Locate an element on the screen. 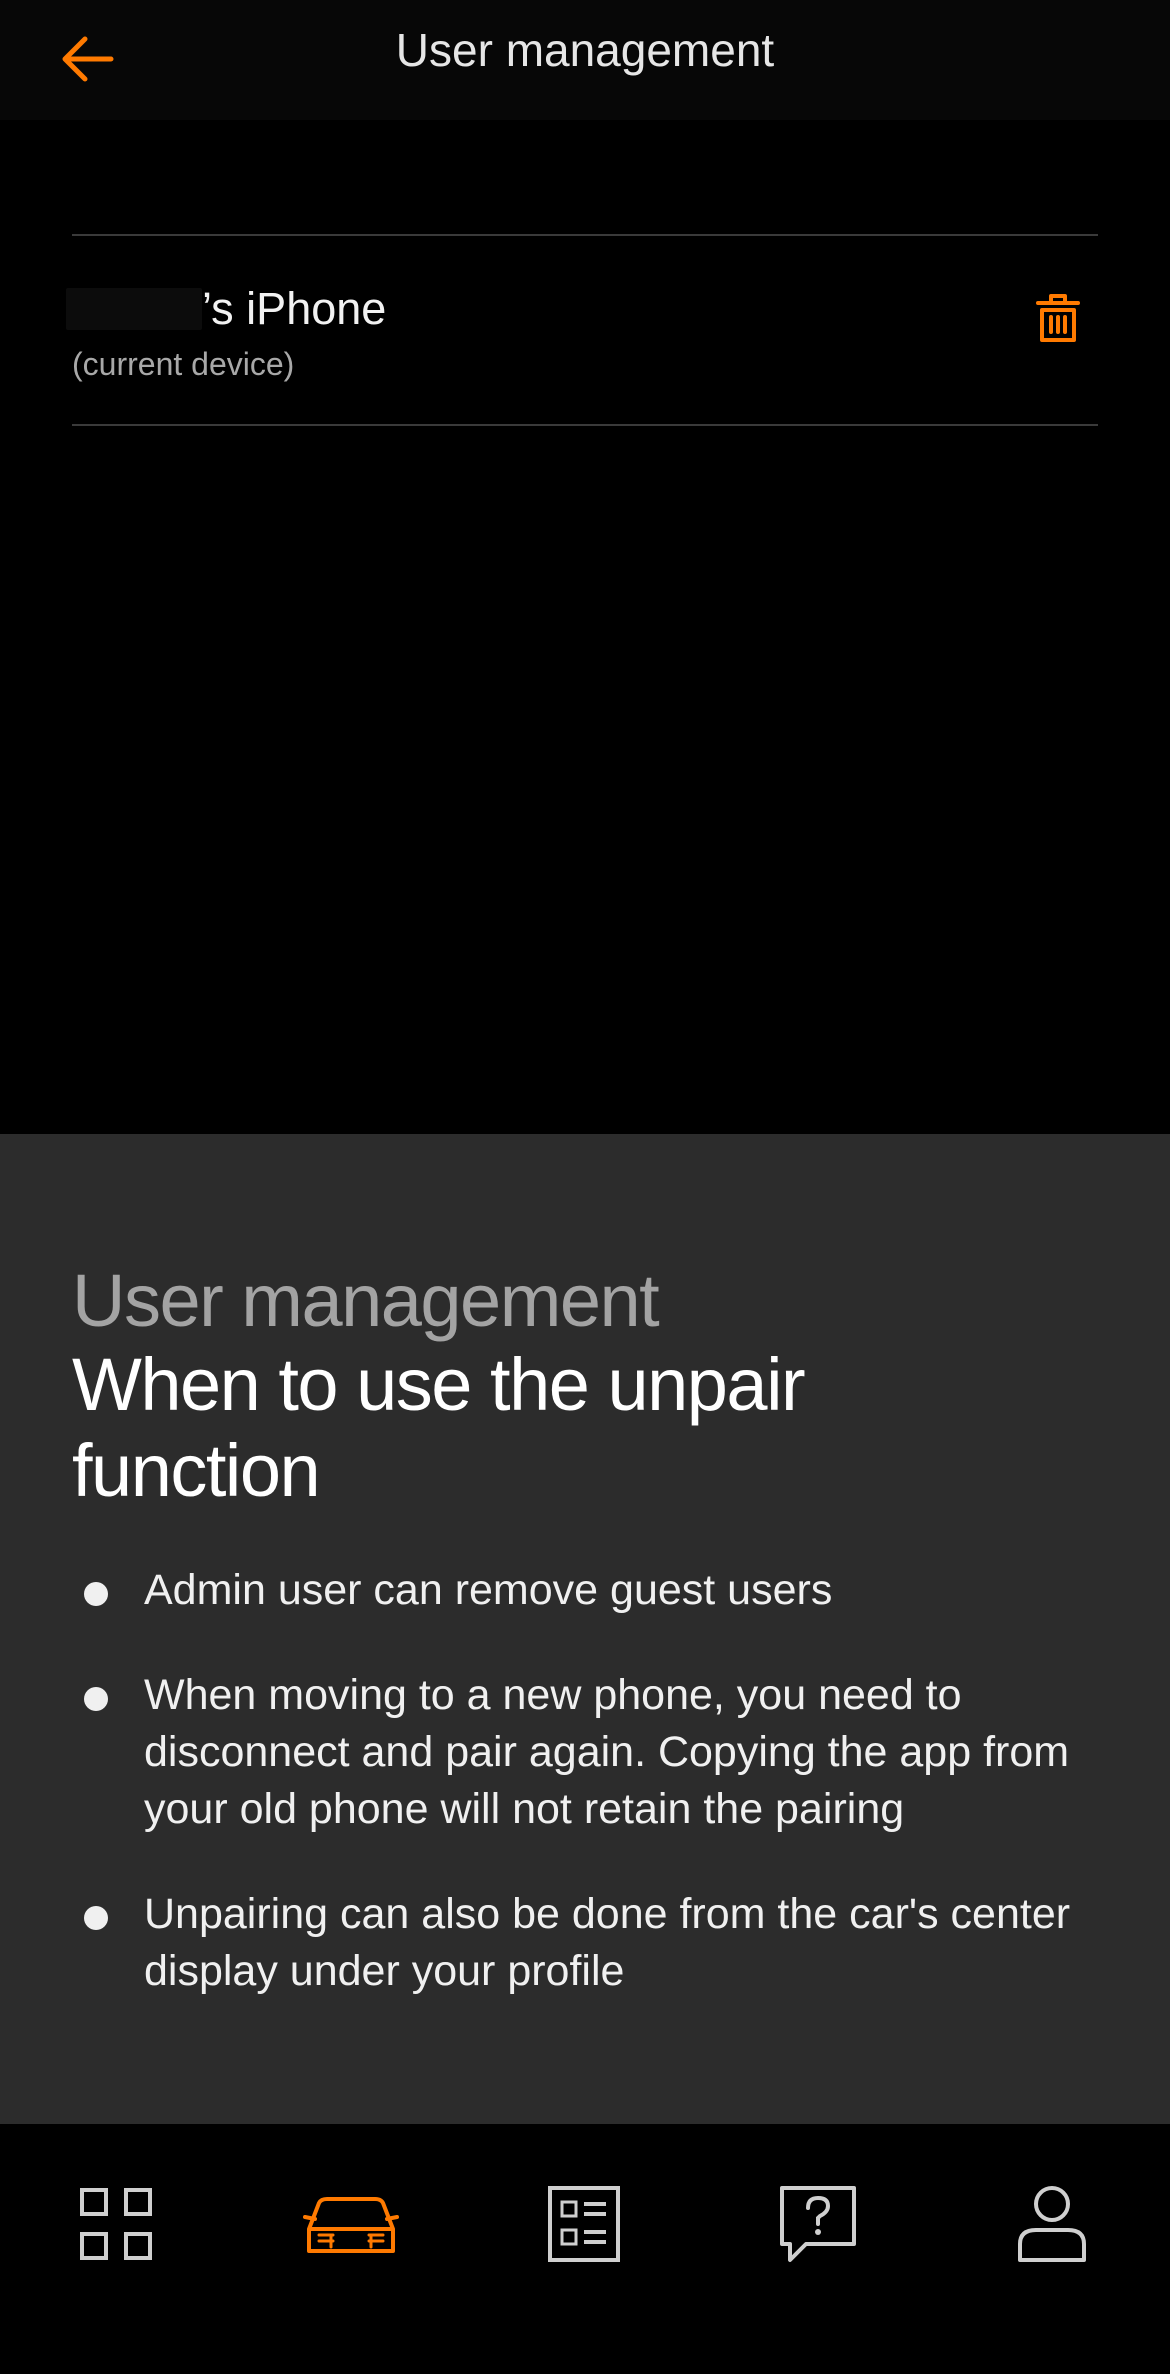 The height and width of the screenshot is (2374, 1170). device-name-wrap: ’s iPhone is located at coordinates (226, 309).